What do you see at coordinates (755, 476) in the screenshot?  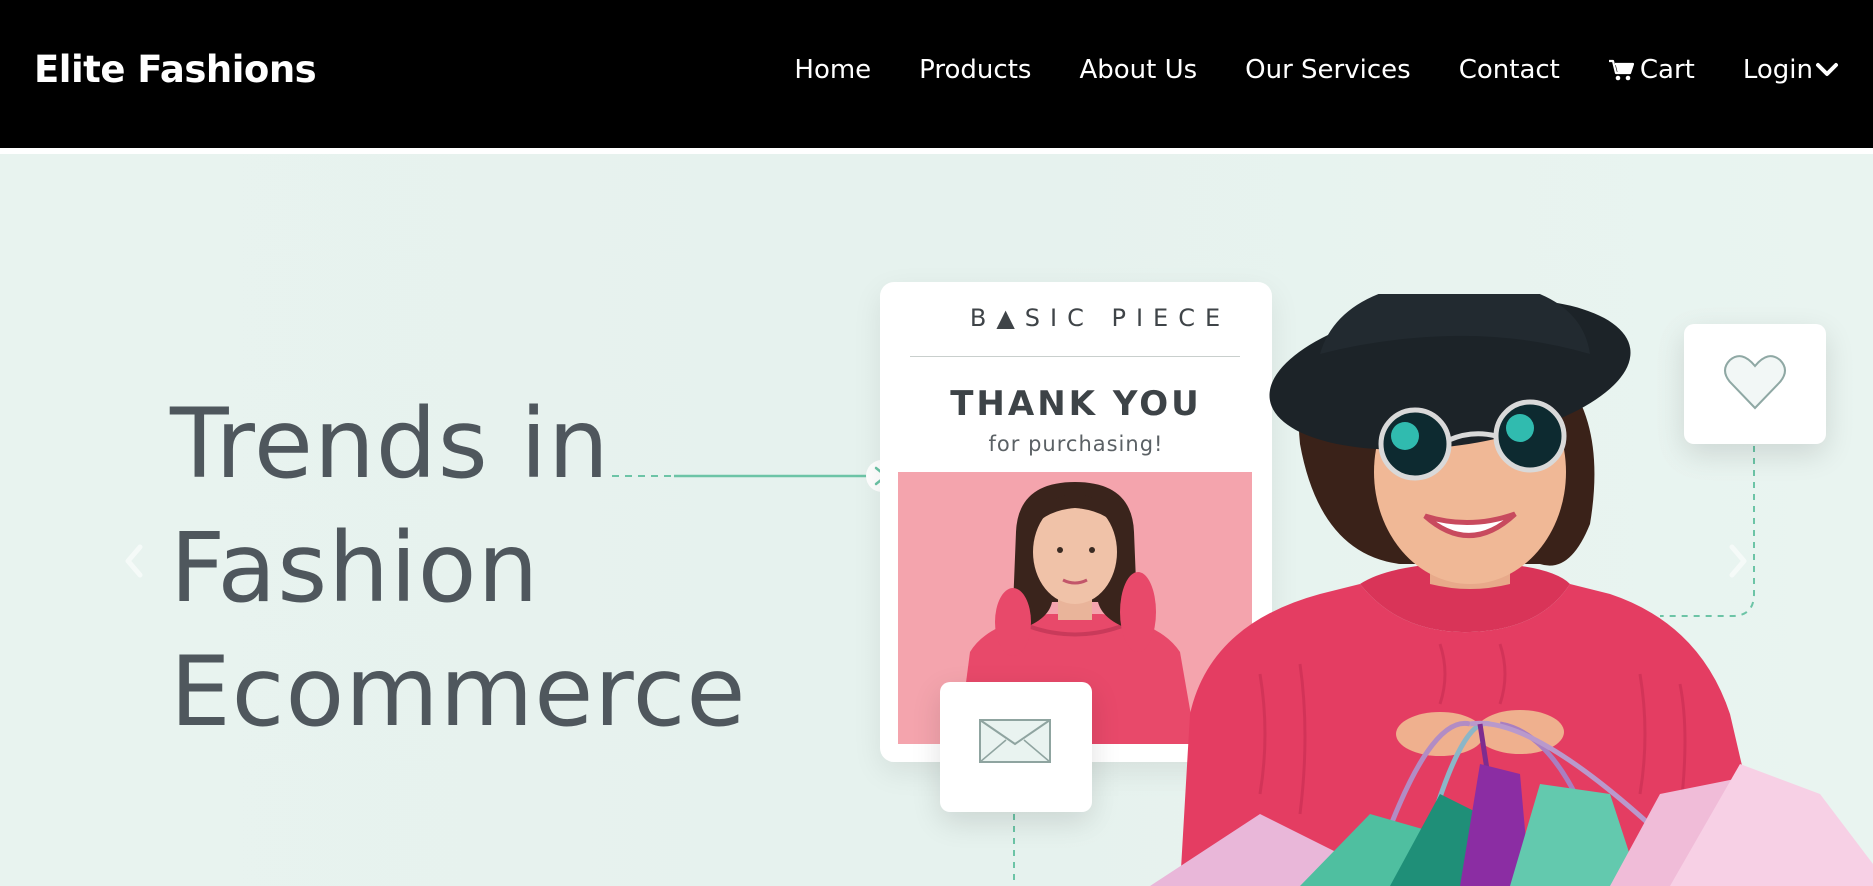 I see `arrow-connector-icon` at bounding box center [755, 476].